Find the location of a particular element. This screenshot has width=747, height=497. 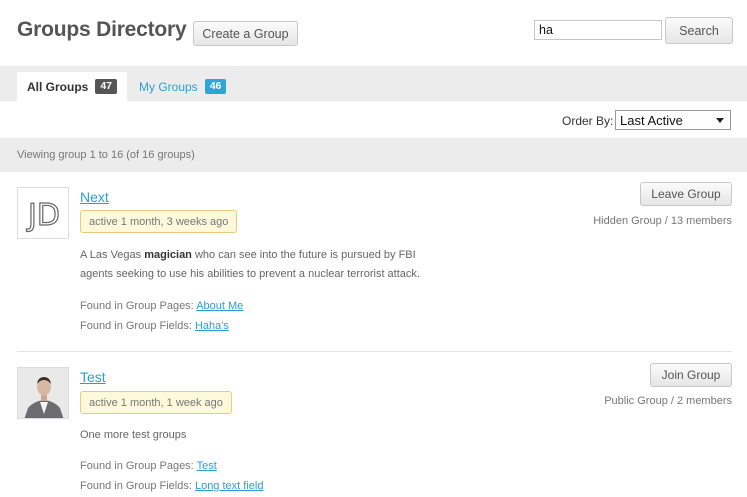

group-avatar is located at coordinates (43, 393).